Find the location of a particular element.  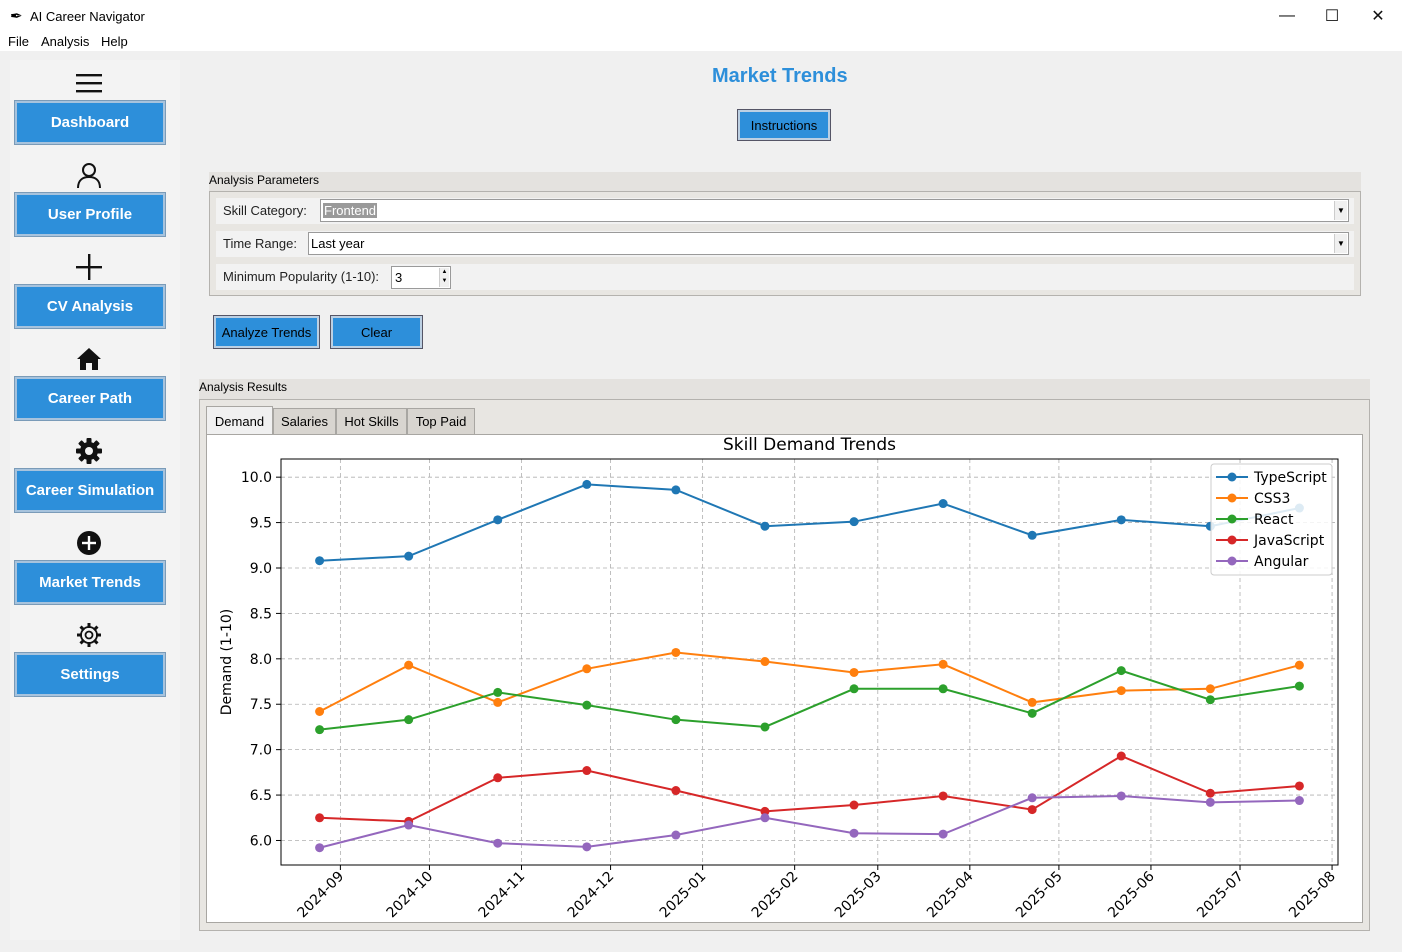

results-title: Analysis Results is located at coordinates (784, 389).